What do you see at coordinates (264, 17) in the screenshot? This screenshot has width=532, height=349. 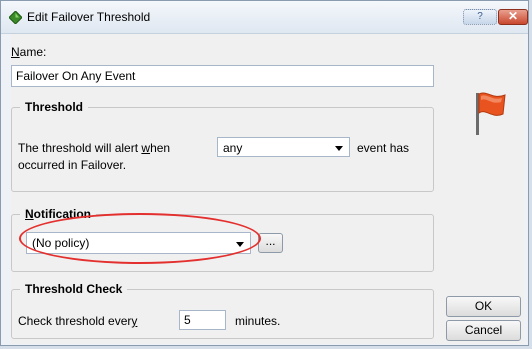 I see `title-bar: Edit Failover Threshold ? ✕` at bounding box center [264, 17].